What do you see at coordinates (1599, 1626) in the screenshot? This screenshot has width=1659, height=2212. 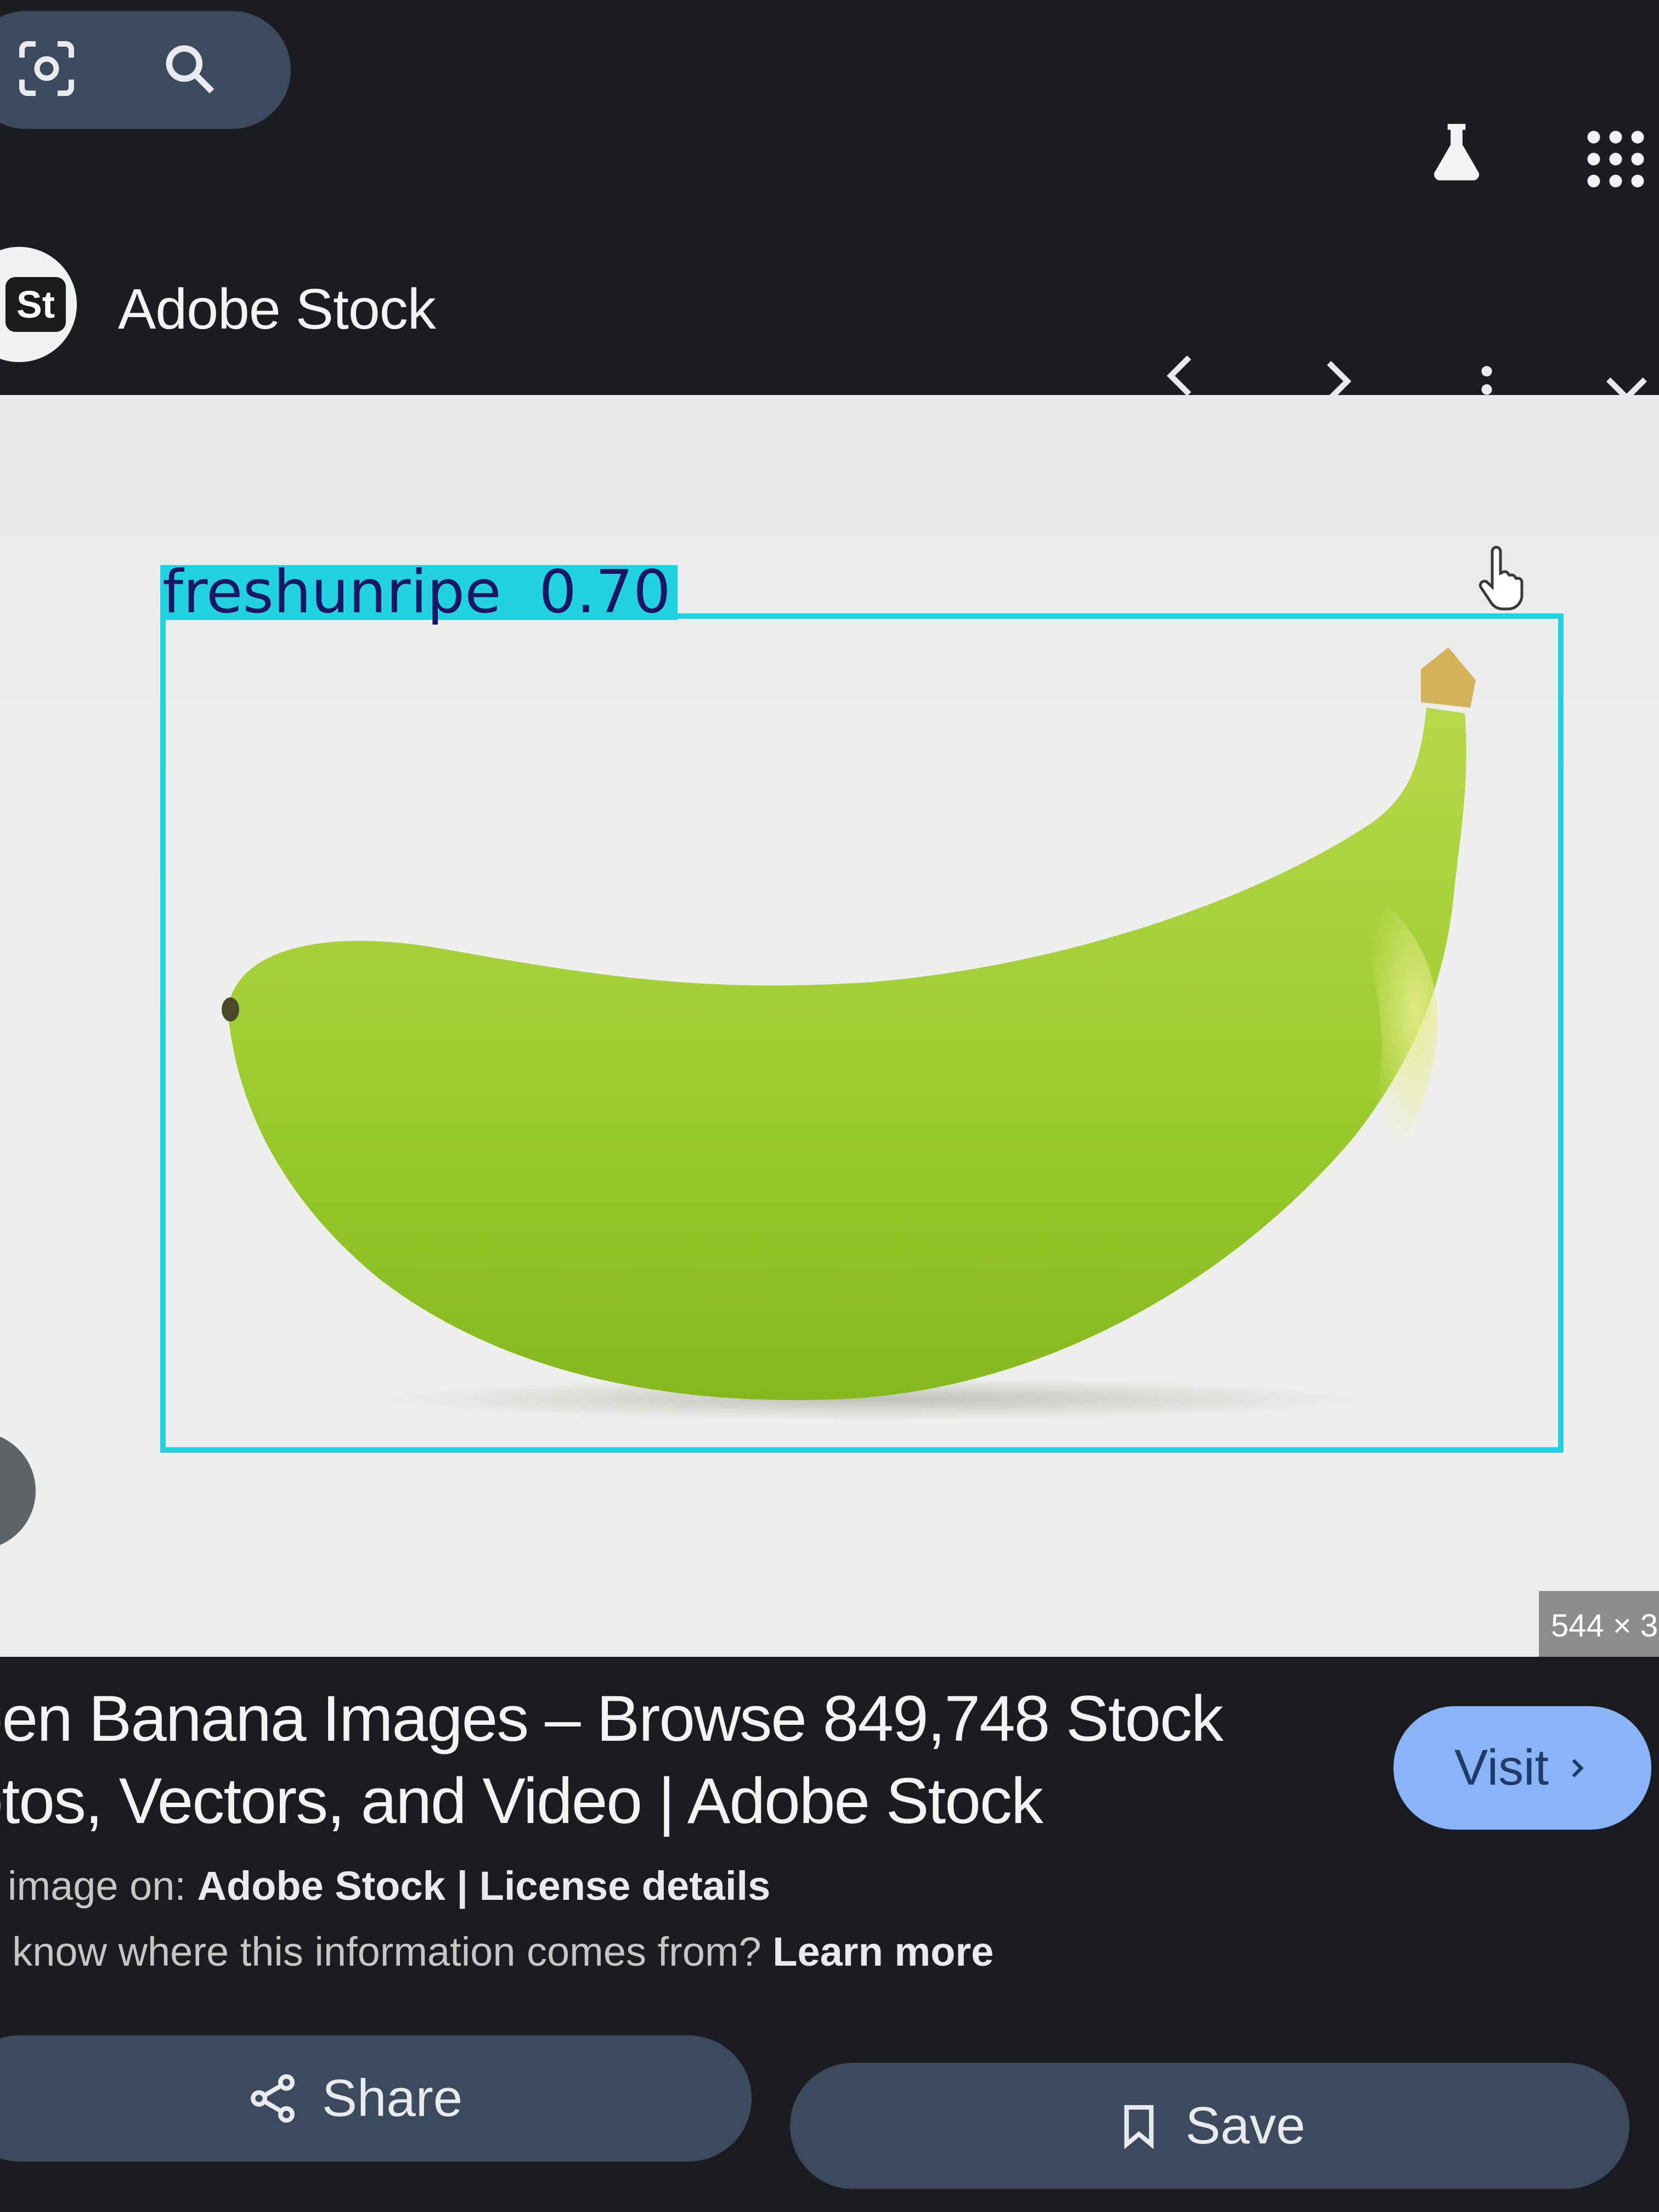 I see `image-dimensions-badge: 544 × 3` at bounding box center [1599, 1626].